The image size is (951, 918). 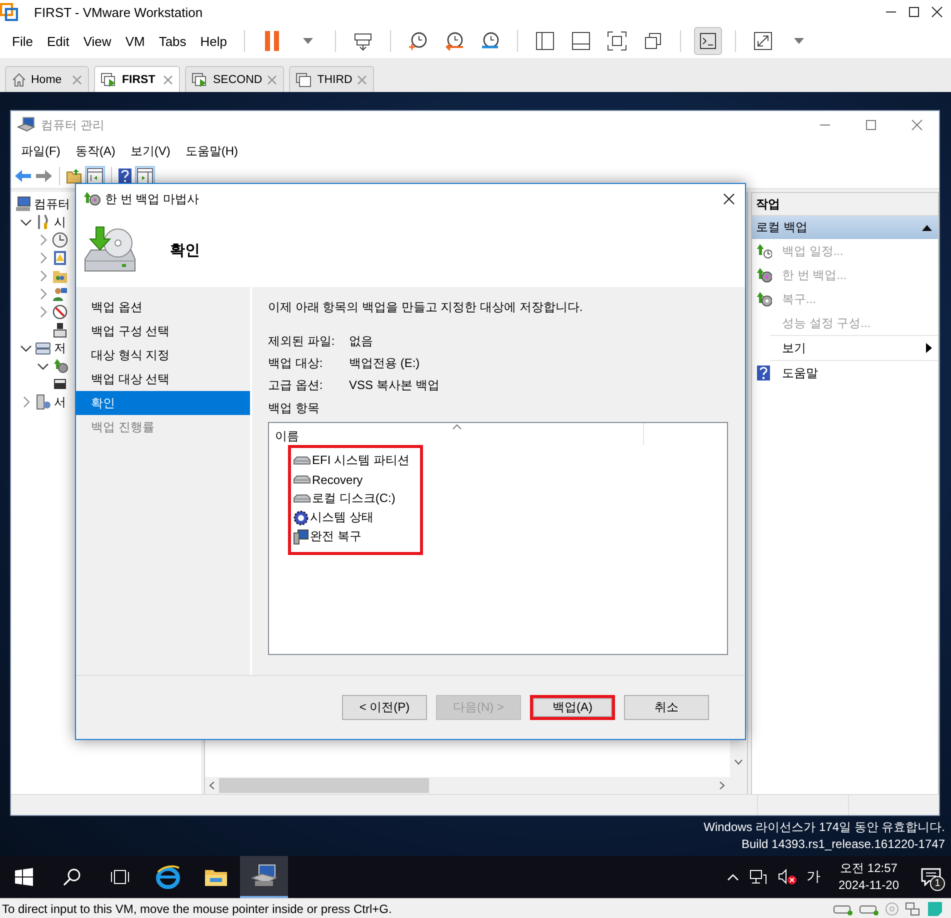 What do you see at coordinates (666, 707) in the screenshot?
I see `dialog-button: 취소` at bounding box center [666, 707].